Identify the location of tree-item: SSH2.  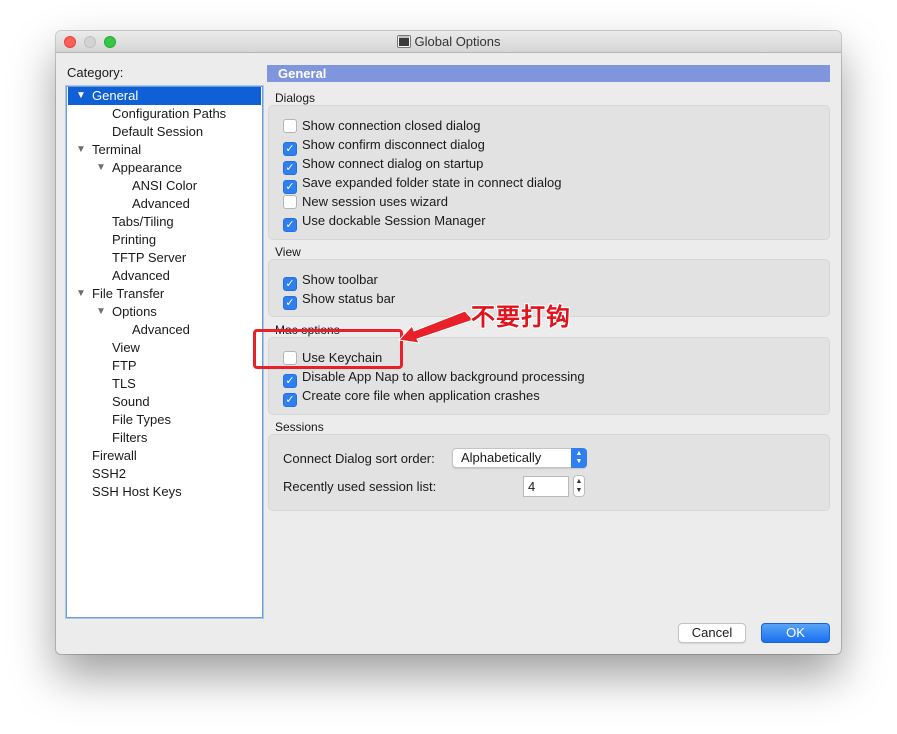
(164, 474).